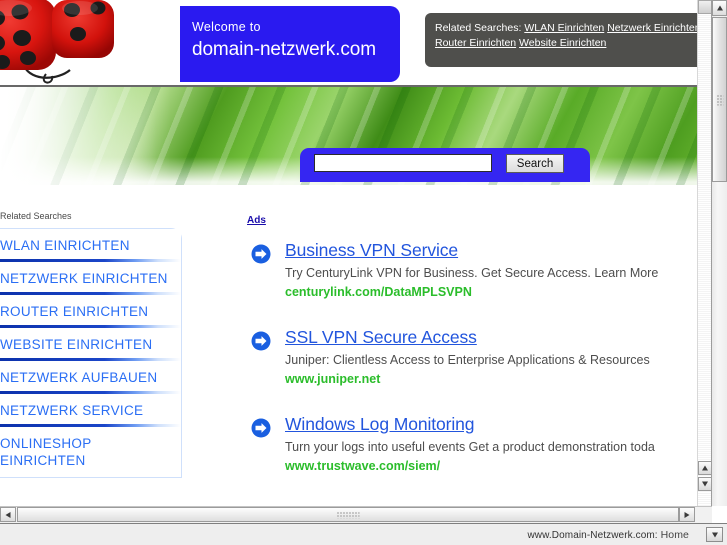  Describe the element at coordinates (256, 220) in the screenshot. I see `ads-label-link: Ads` at that location.